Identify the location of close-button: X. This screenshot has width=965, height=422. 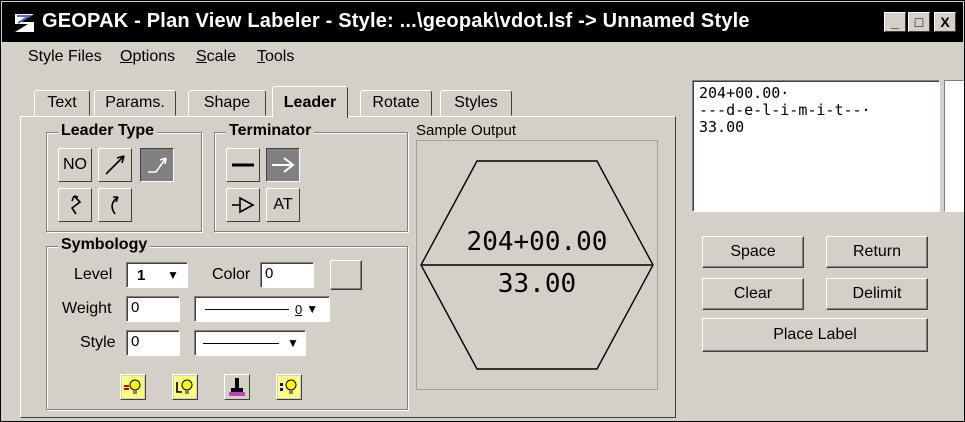
(945, 22).